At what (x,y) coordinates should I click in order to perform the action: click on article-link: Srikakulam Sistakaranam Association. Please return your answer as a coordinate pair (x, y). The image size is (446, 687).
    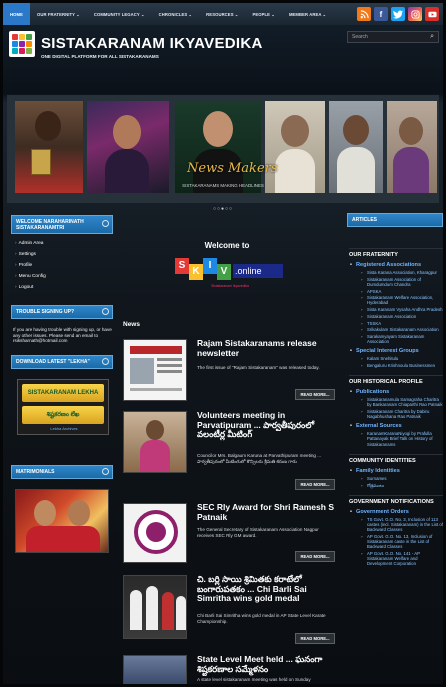
    Looking at the image, I should click on (396, 329).